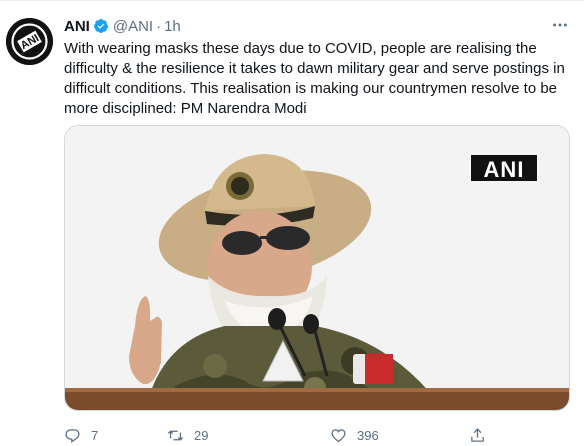 The height and width of the screenshot is (446, 584). I want to click on reply-count: 7, so click(95, 435).